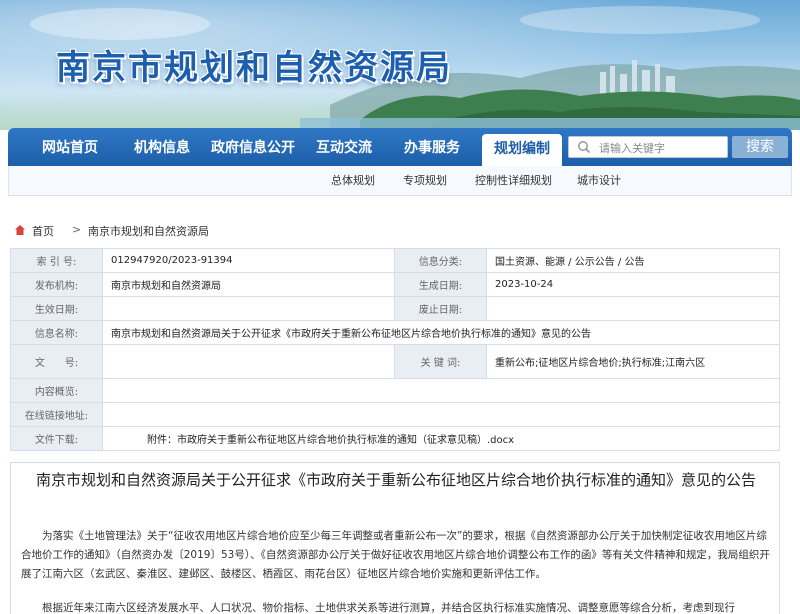 The width and height of the screenshot is (800, 614). What do you see at coordinates (599, 181) in the screenshot?
I see `subnav-urban-design: 城市设计` at bounding box center [599, 181].